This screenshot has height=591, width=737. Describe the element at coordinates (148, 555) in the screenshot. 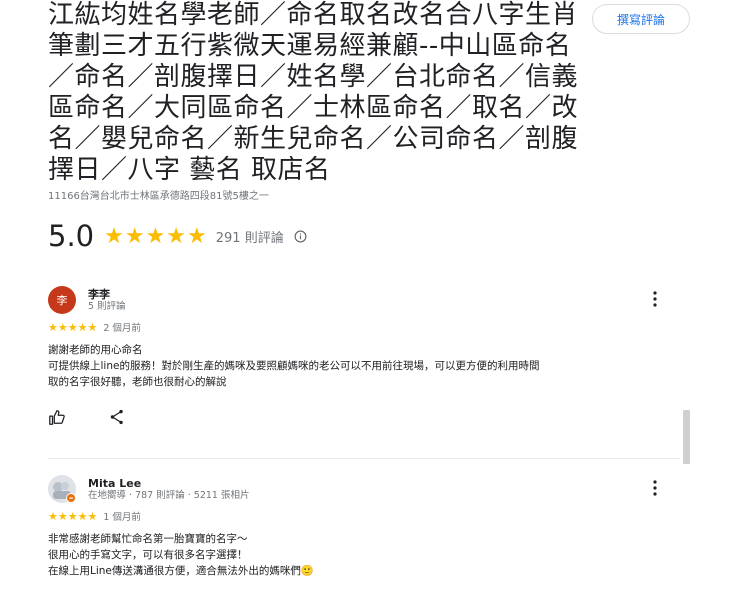

I see `review-line: 很用心的手寫文字，可以有很多名字選擇！` at that location.